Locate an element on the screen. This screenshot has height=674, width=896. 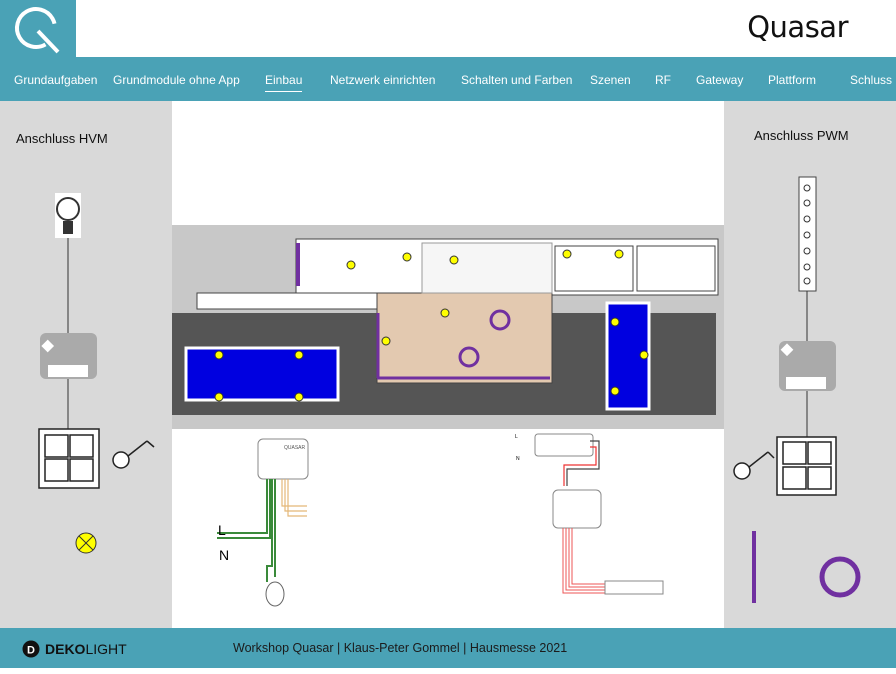
brand-wordmark: Quasar is located at coordinates (797, 27).